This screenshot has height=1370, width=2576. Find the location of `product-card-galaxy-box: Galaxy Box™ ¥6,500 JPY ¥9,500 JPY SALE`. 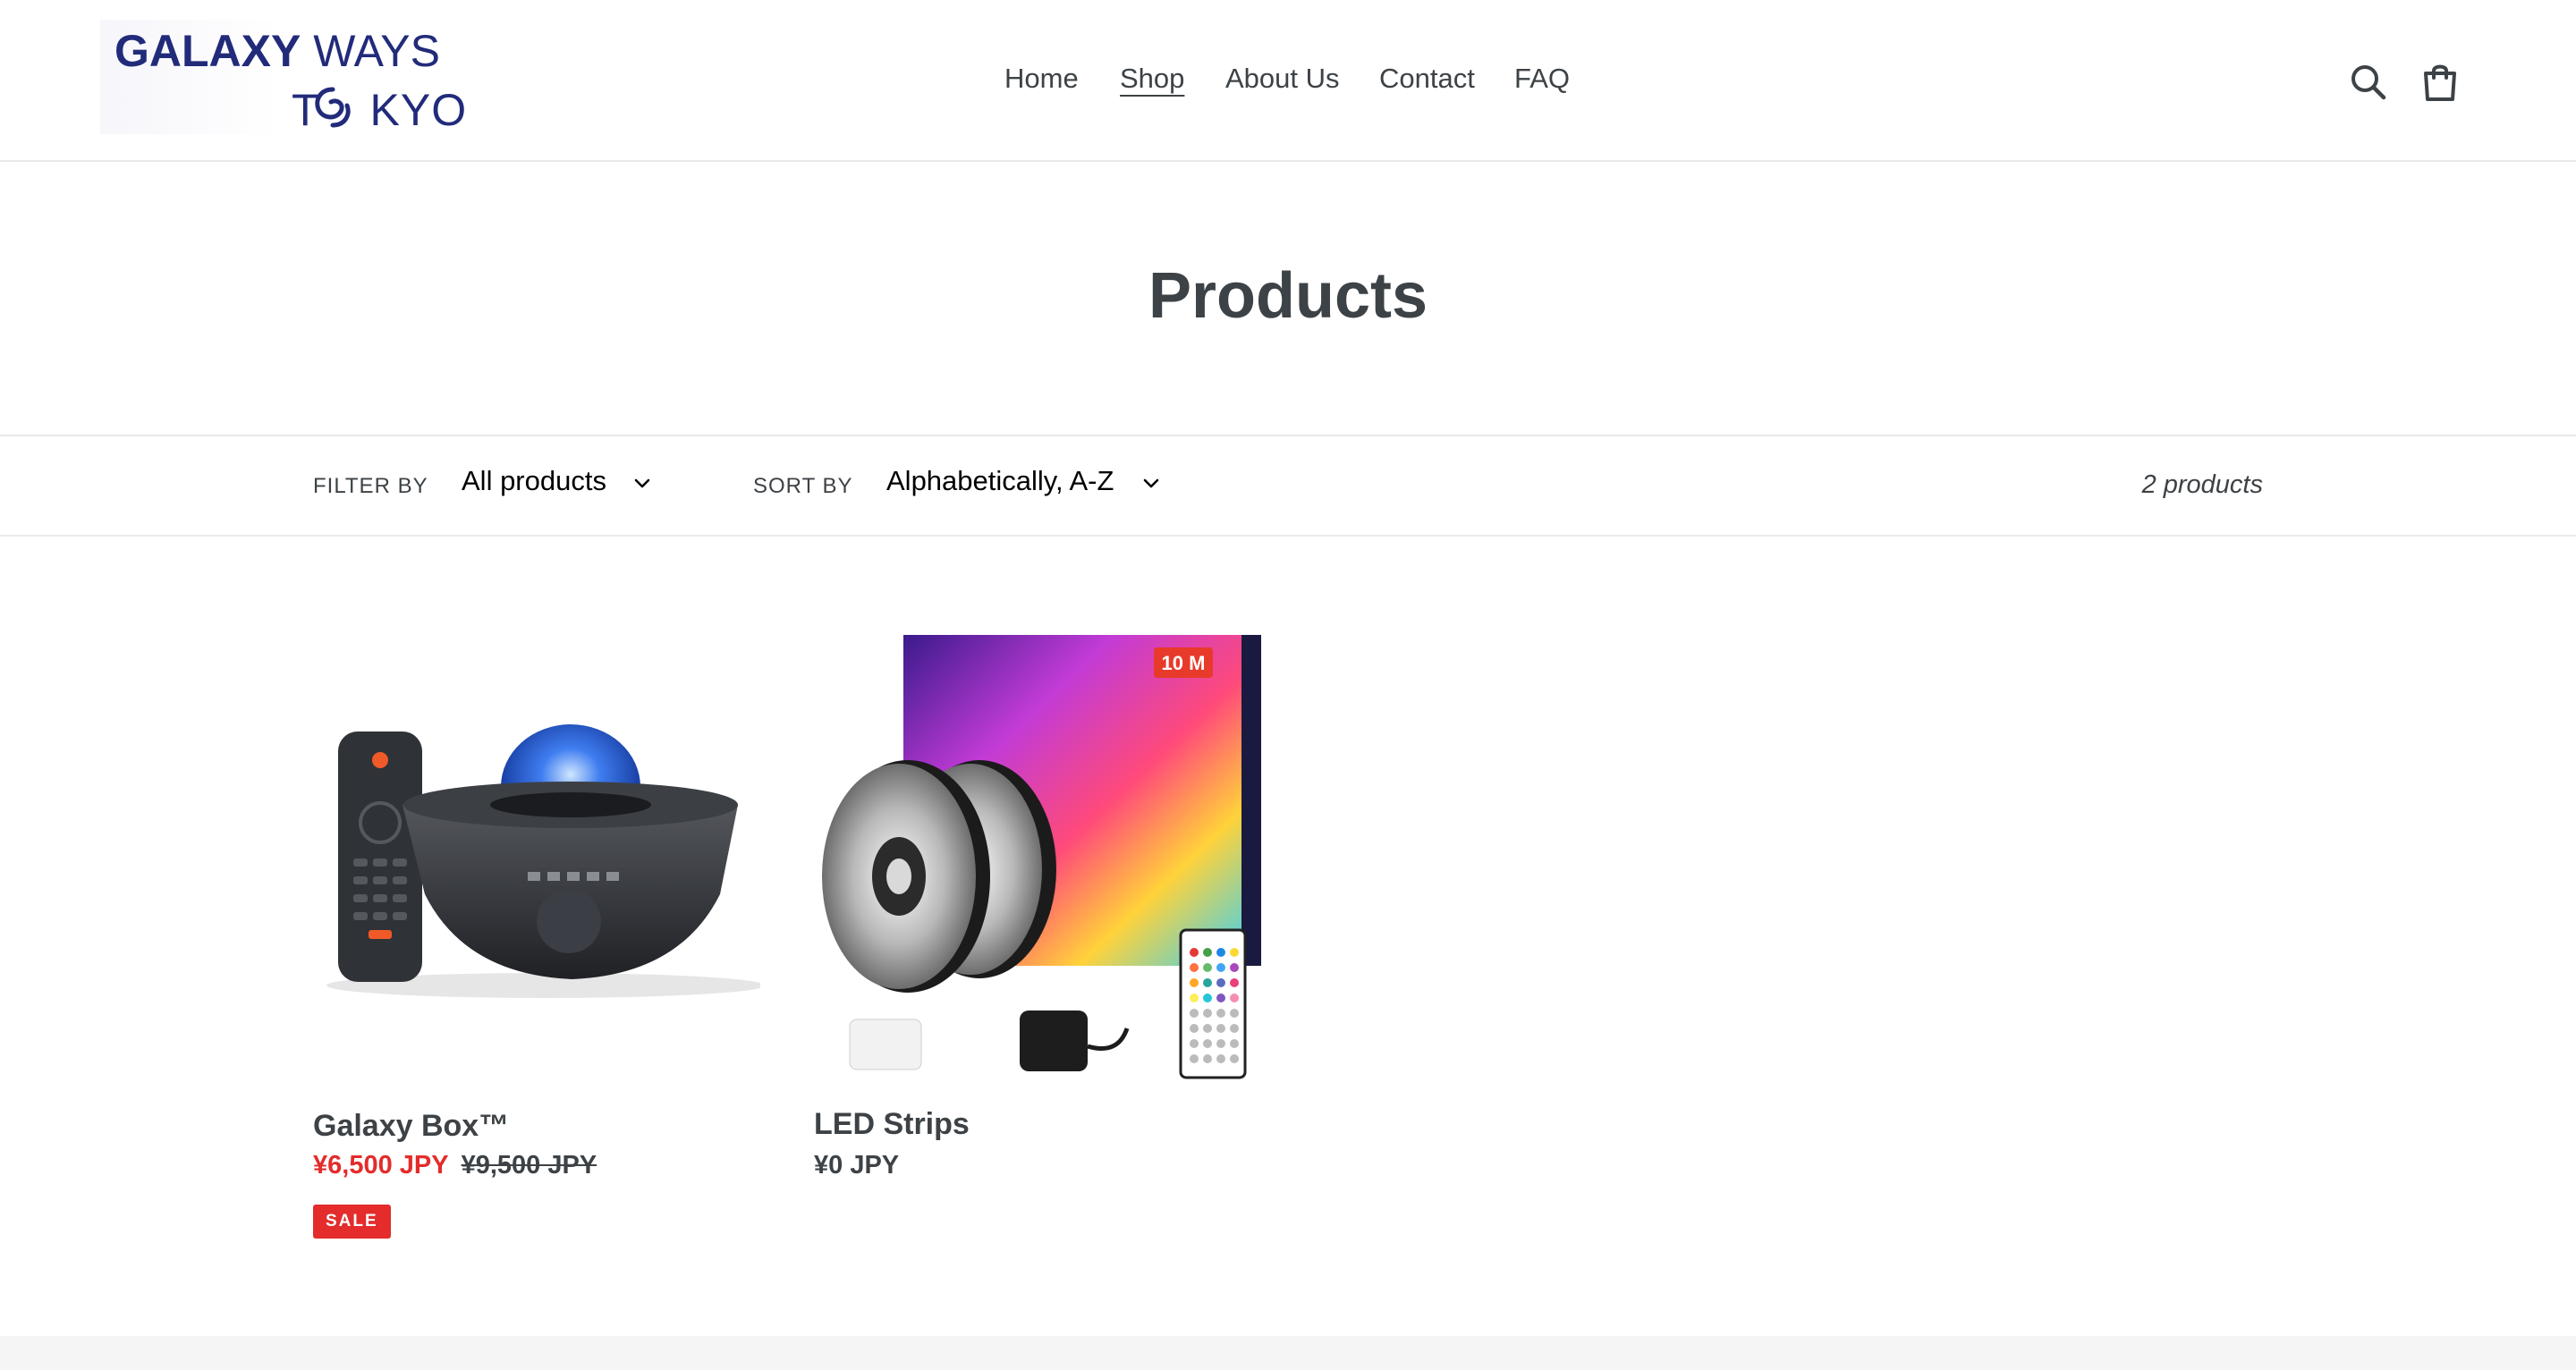

product-card-galaxy-box: Galaxy Box™ ¥6,500 JPY ¥9,500 JPY SALE is located at coordinates (539, 939).